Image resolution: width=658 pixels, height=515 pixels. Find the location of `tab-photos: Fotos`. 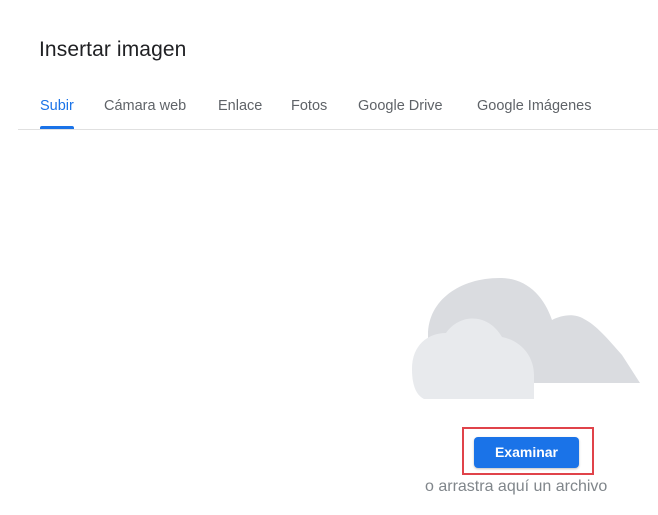

tab-photos: Fotos is located at coordinates (309, 106).